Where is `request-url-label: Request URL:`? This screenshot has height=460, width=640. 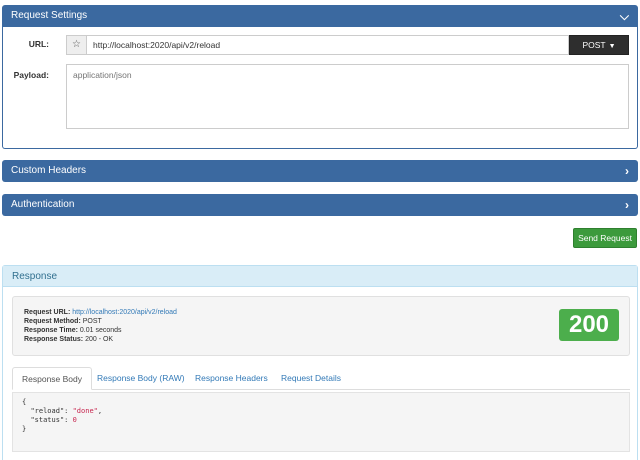
request-url-label: Request URL: is located at coordinates (47, 312).